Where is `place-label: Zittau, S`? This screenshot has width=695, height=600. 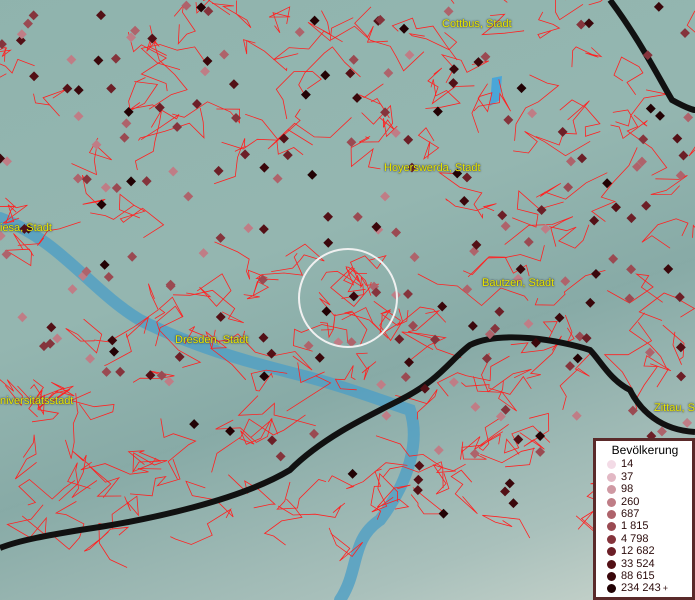 place-label: Zittau, S is located at coordinates (674, 408).